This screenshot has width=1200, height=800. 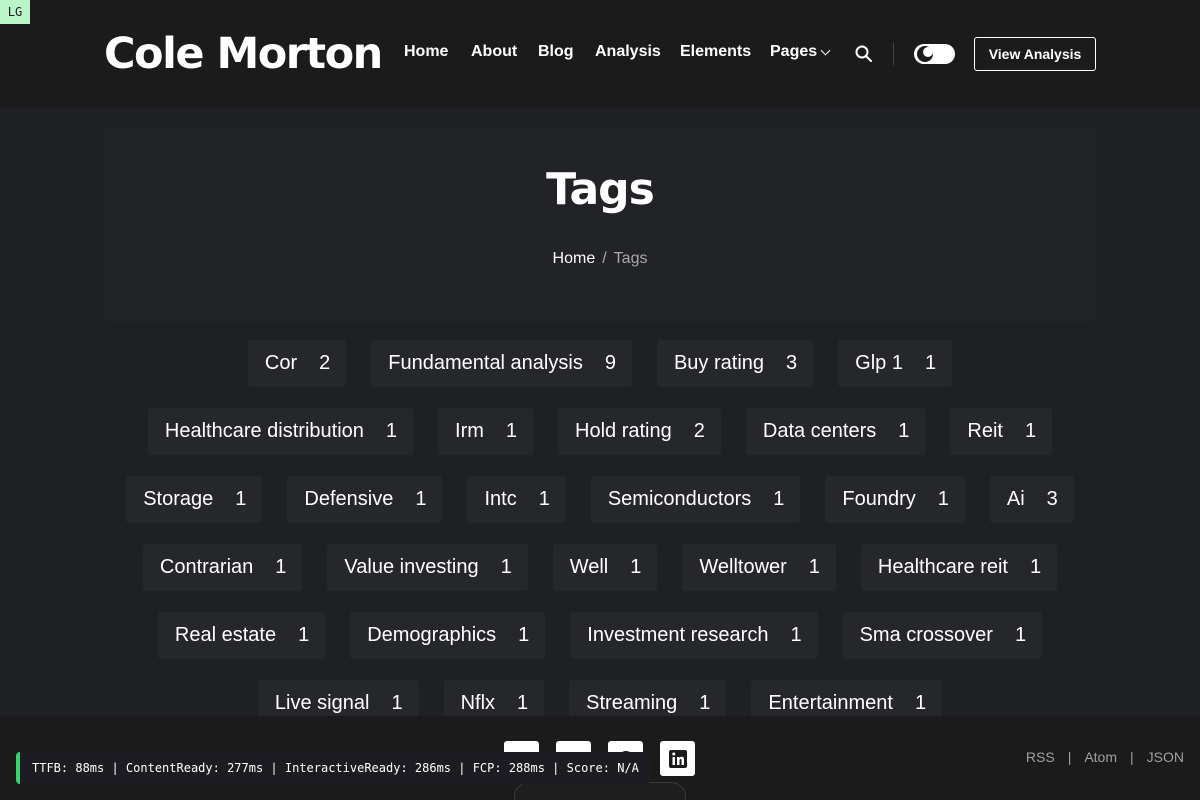 What do you see at coordinates (225, 635) in the screenshot?
I see `tag-name: Real estate` at bounding box center [225, 635].